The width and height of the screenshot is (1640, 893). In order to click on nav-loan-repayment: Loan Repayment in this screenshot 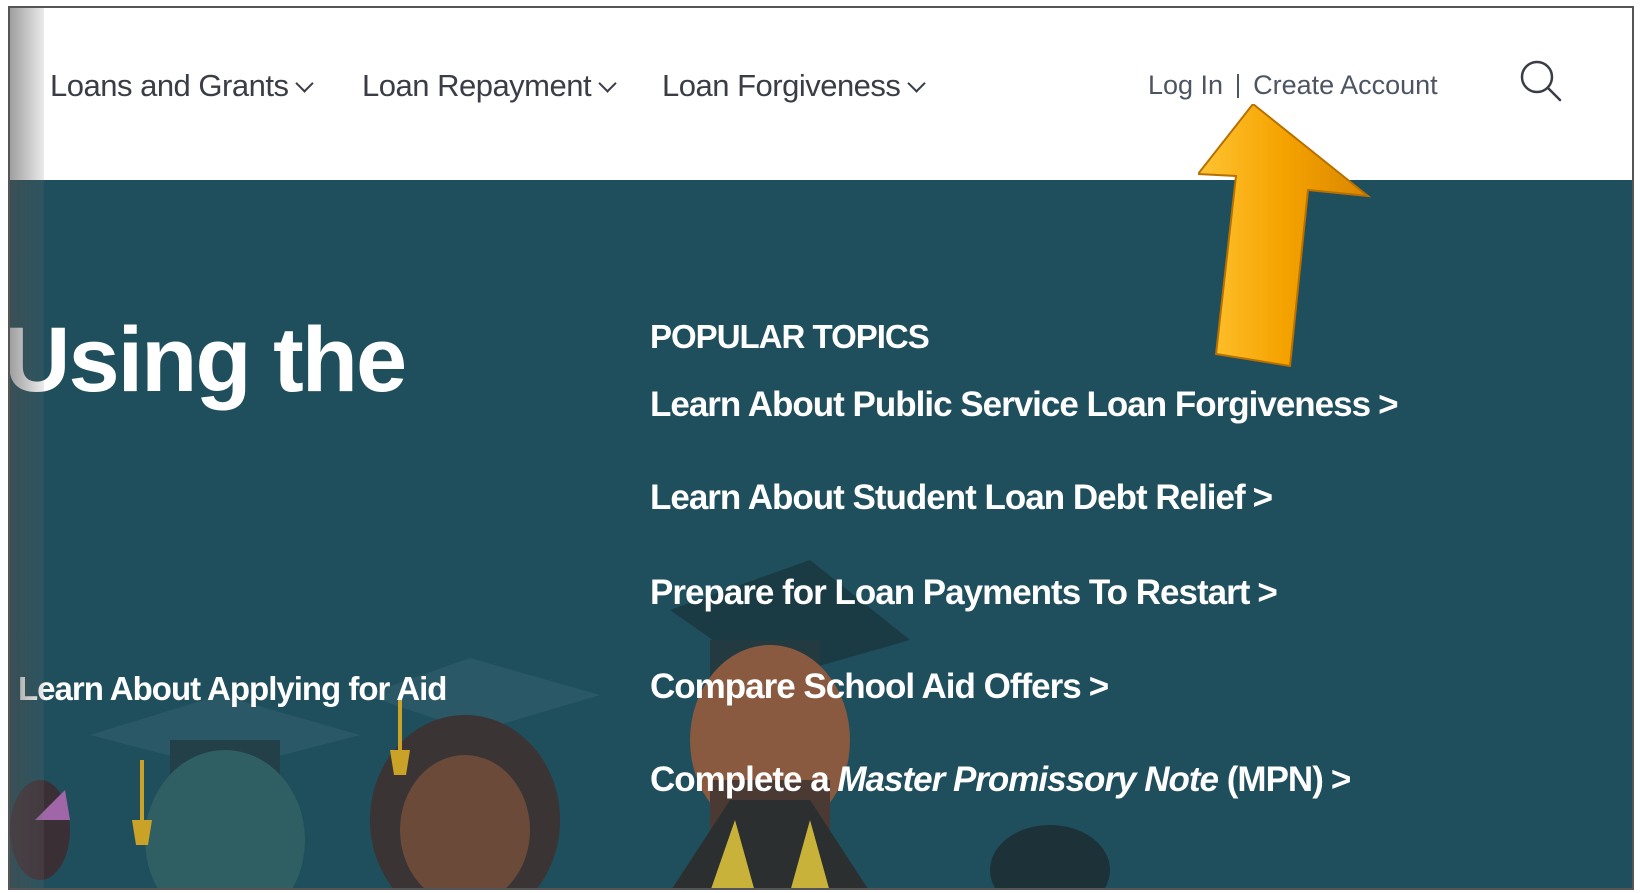, I will do `click(489, 86)`.